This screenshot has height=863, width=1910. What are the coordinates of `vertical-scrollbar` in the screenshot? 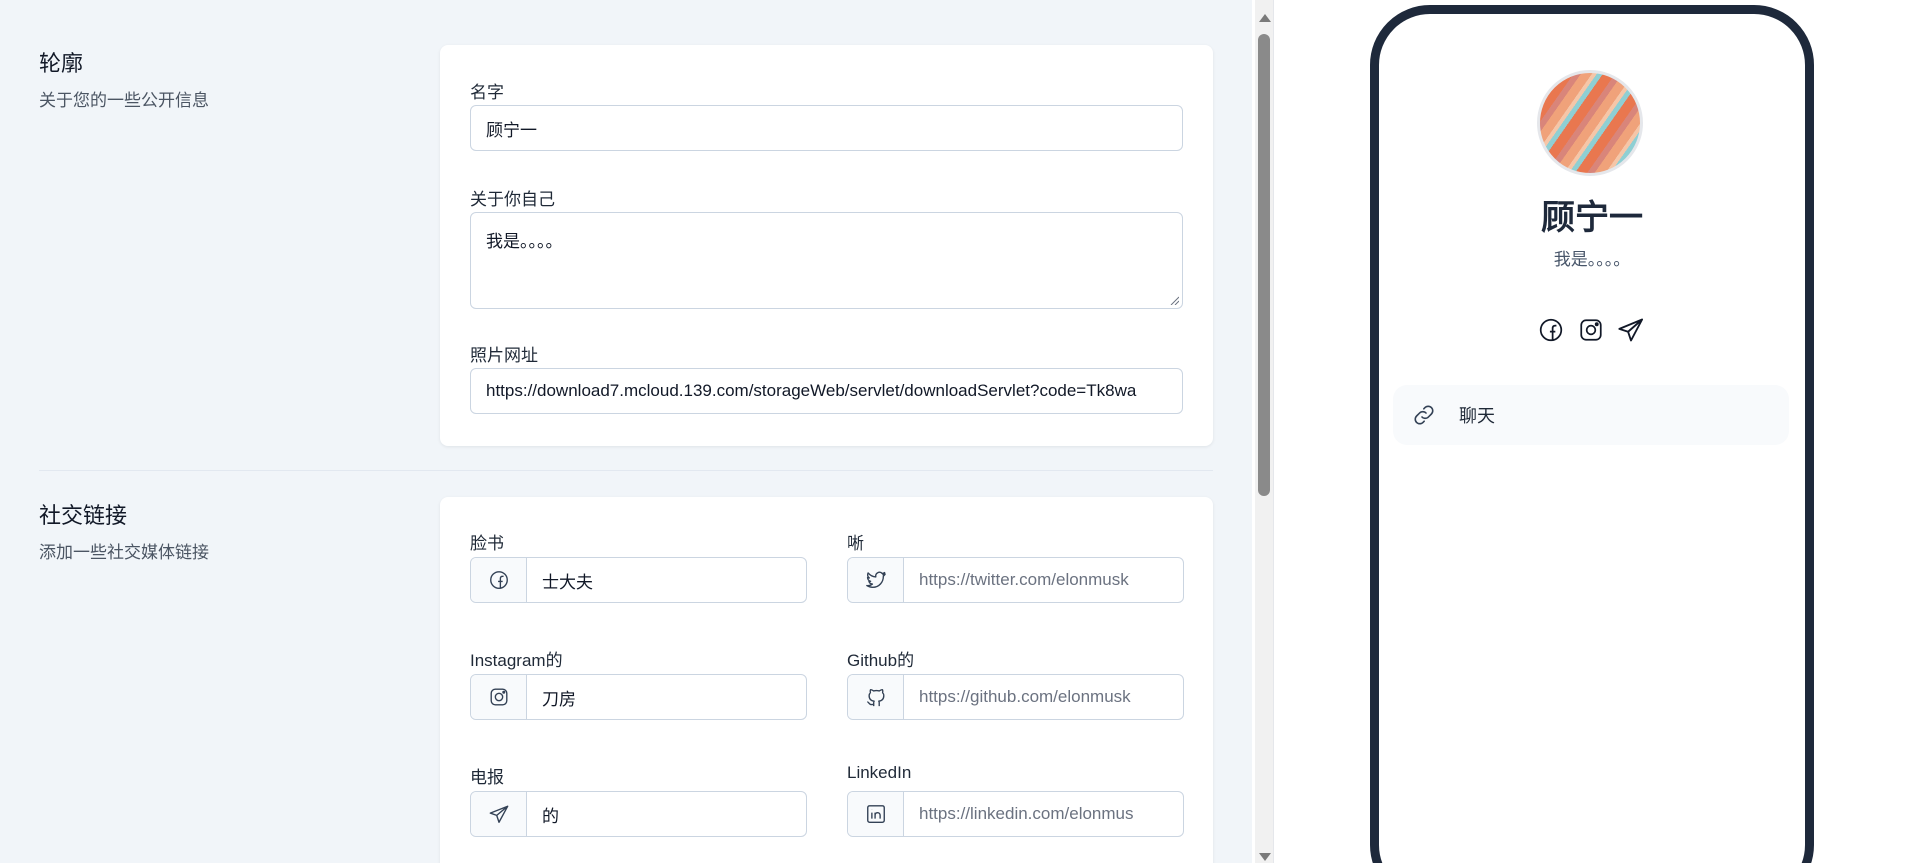 It's located at (1264, 431).